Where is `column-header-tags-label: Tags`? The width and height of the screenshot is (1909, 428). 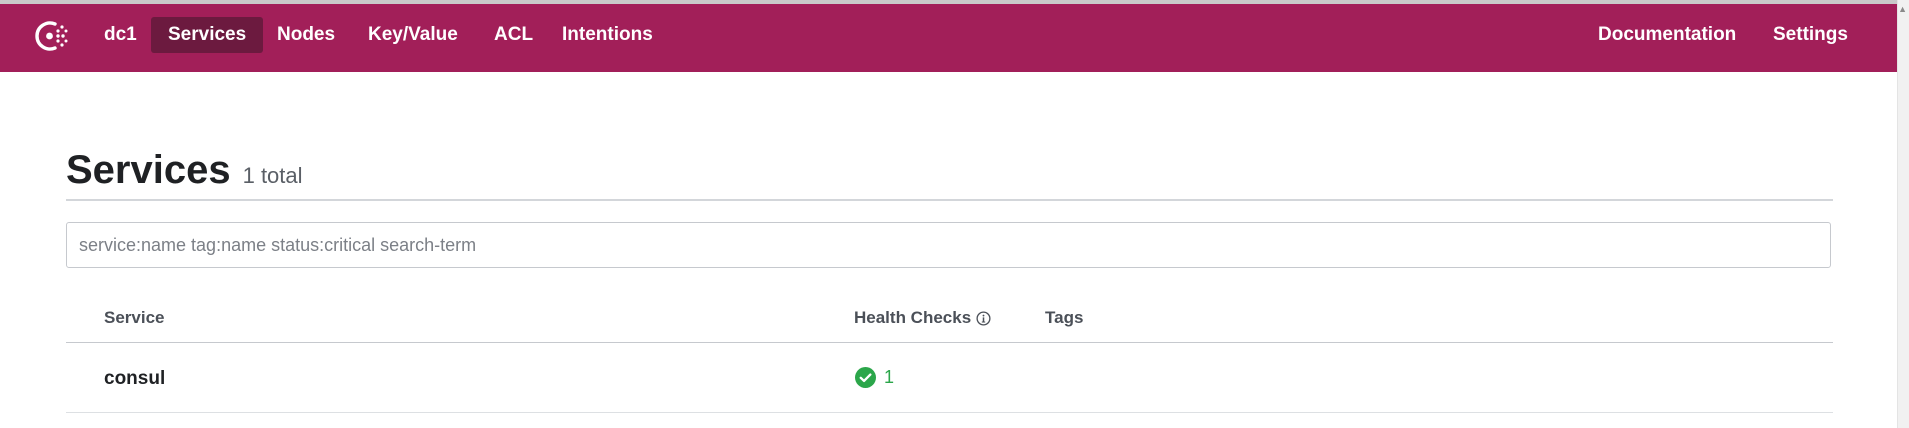 column-header-tags-label: Tags is located at coordinates (1064, 317).